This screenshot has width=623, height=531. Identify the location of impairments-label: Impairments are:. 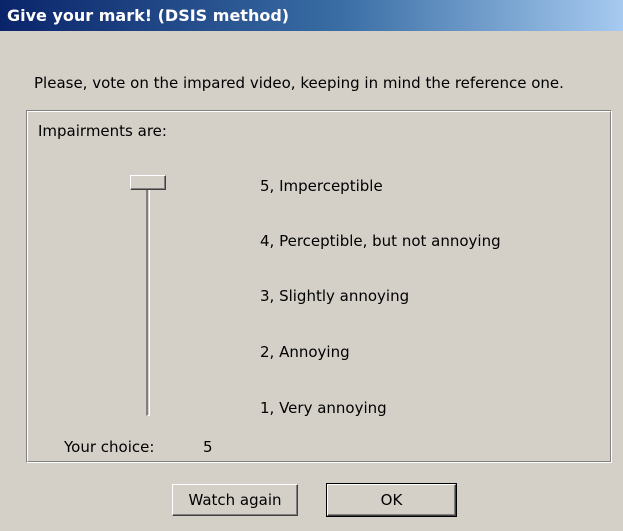
(102, 131).